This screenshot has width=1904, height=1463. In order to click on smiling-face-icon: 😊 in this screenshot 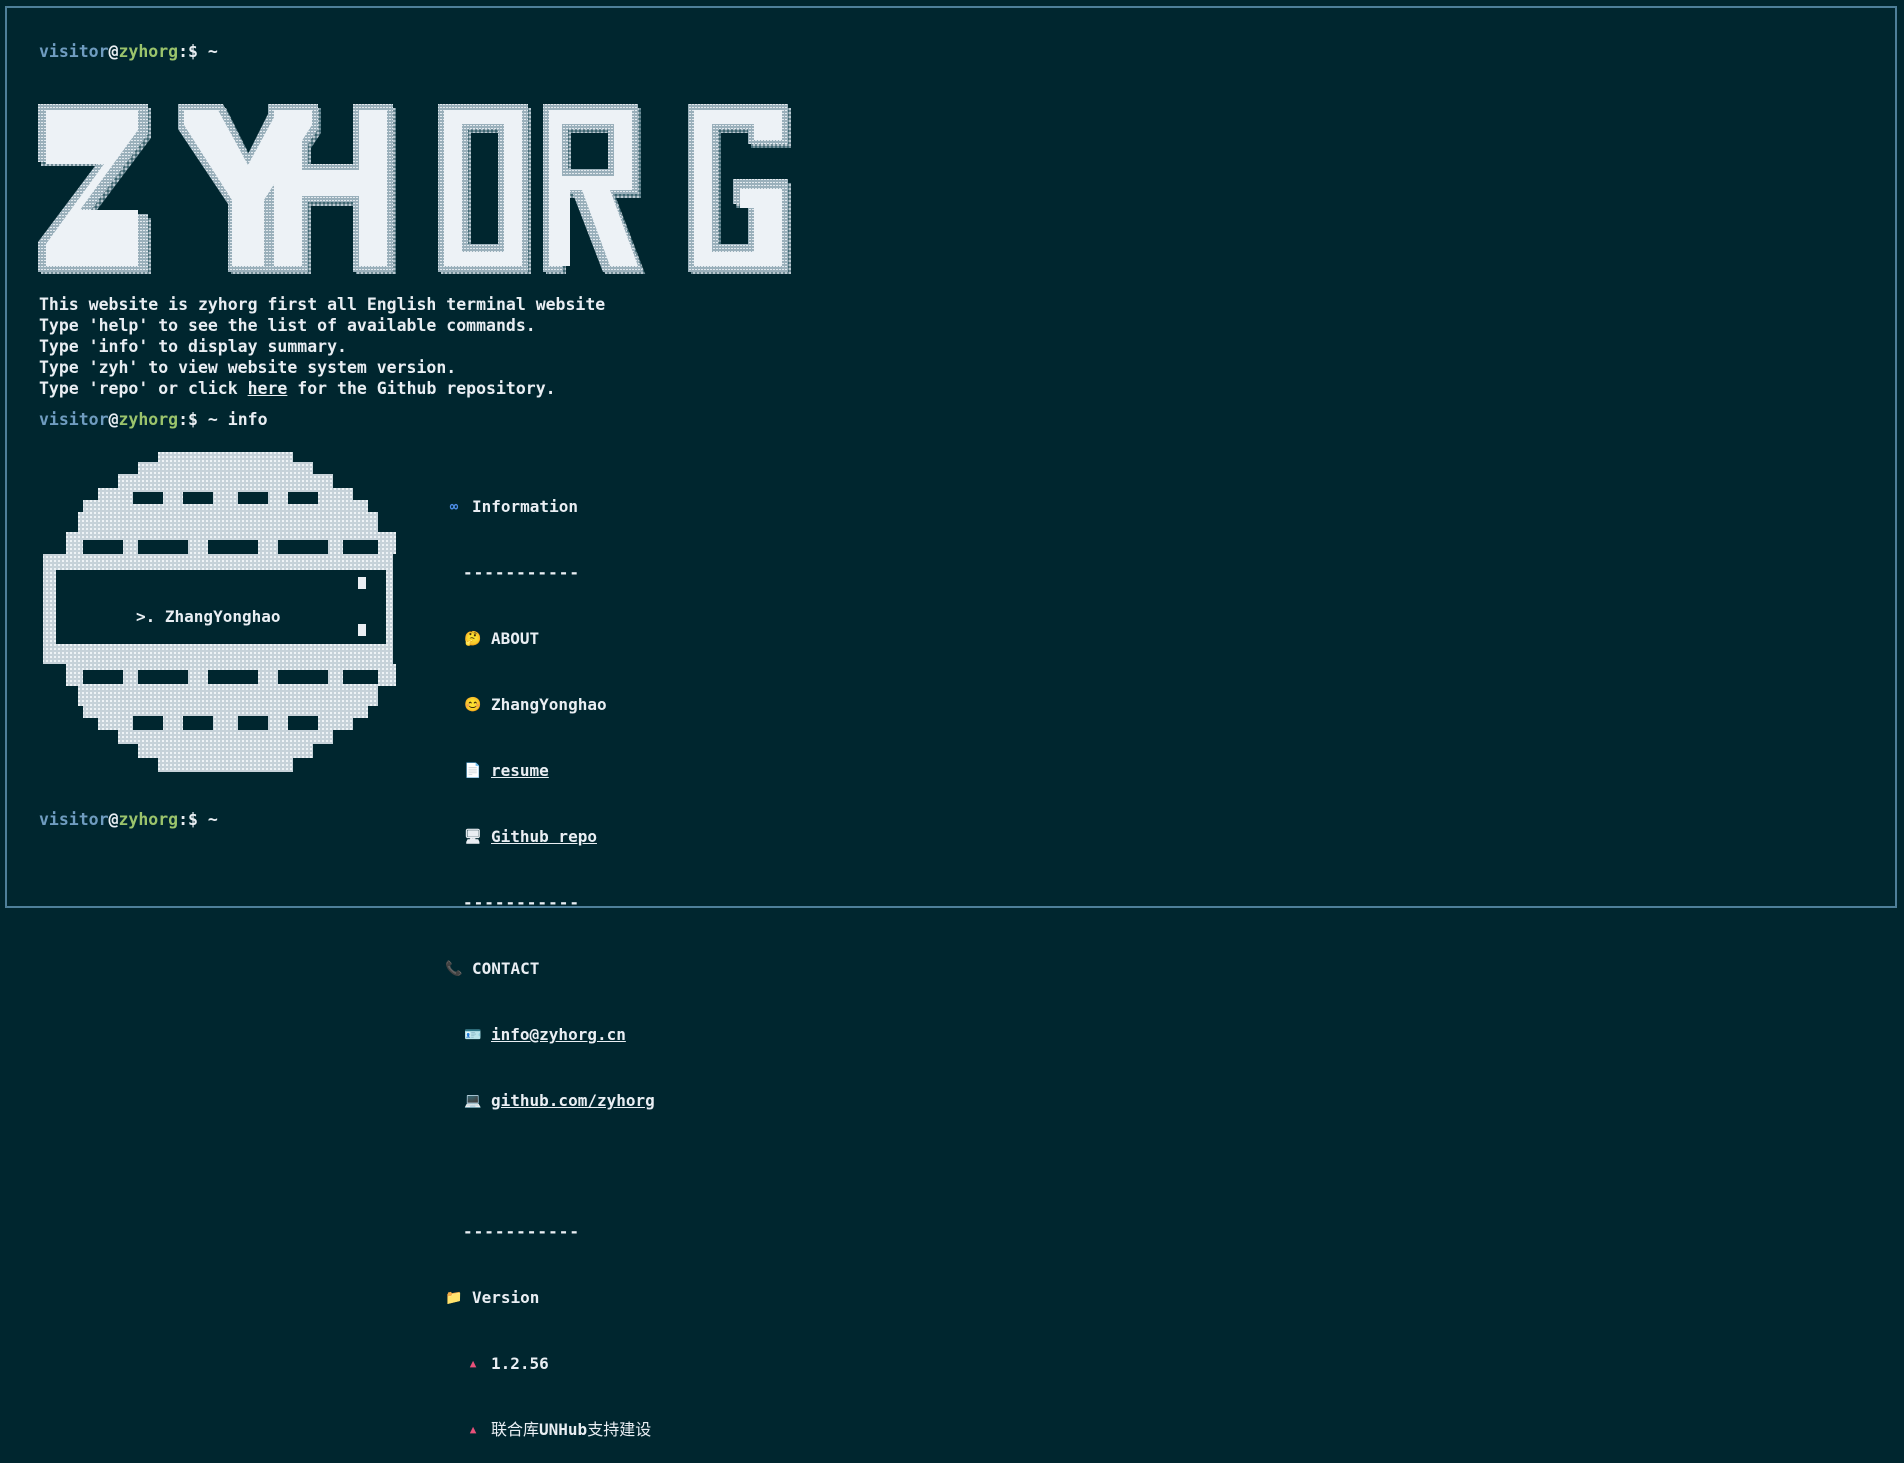, I will do `click(473, 705)`.